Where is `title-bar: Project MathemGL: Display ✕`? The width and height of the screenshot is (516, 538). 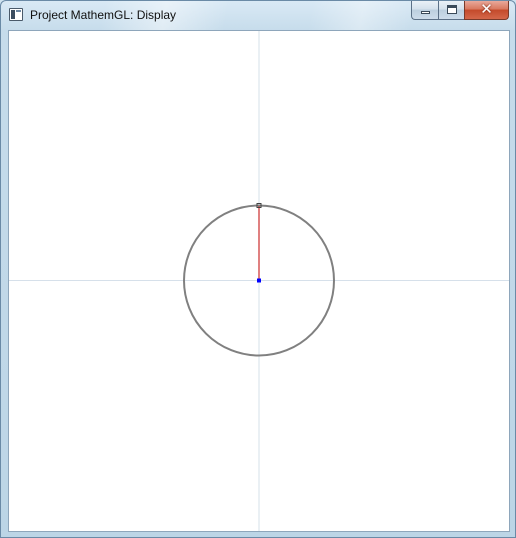
title-bar: Project MathemGL: Display ✕ is located at coordinates (258, 15).